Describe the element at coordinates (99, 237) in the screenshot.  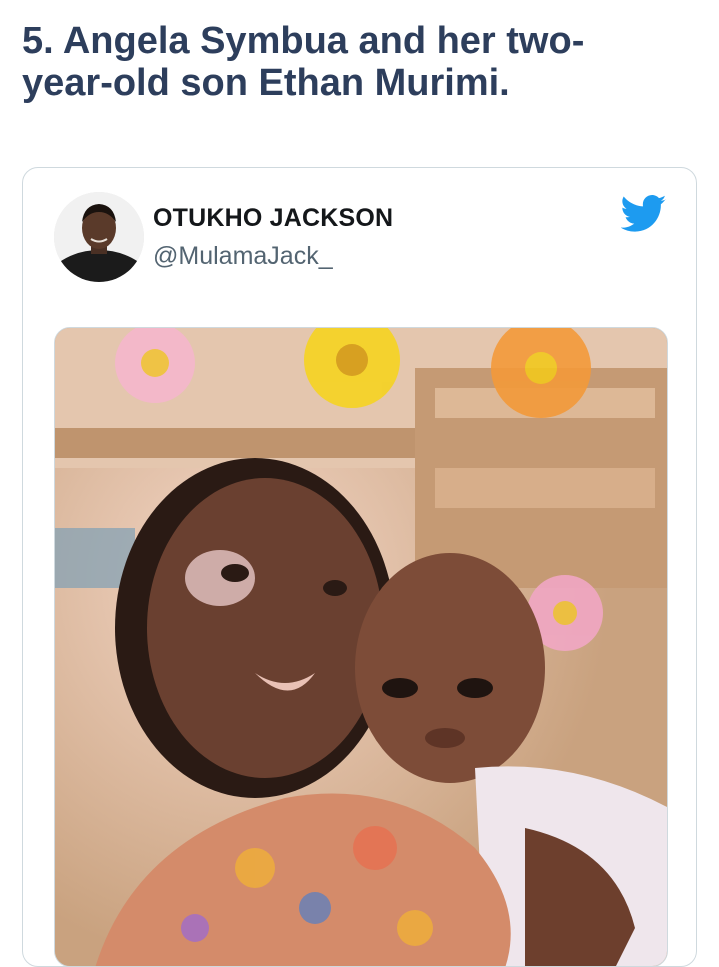
I see `author-avatar` at that location.